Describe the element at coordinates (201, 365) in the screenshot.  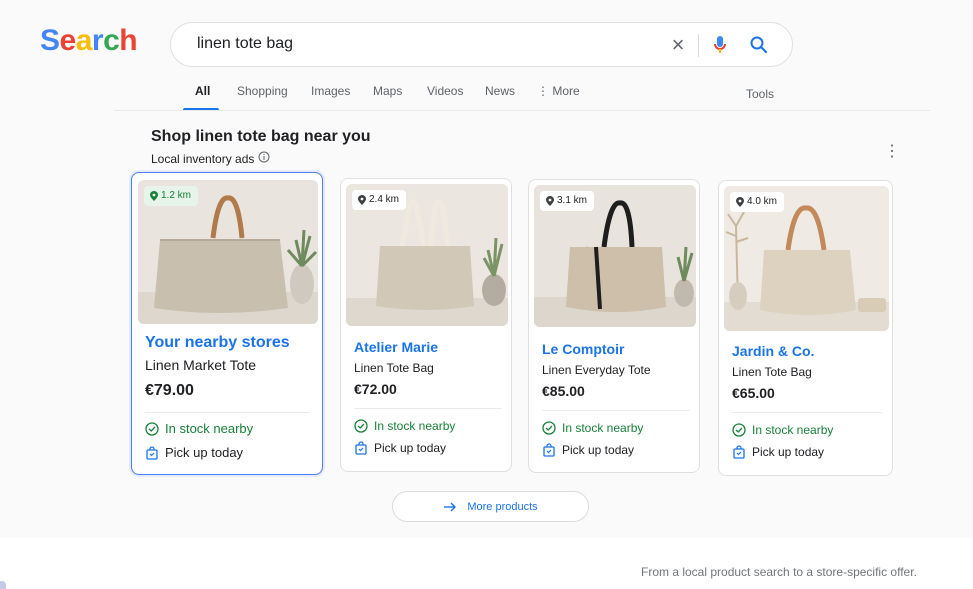
I see `product-name: Linen Market Tote` at that location.